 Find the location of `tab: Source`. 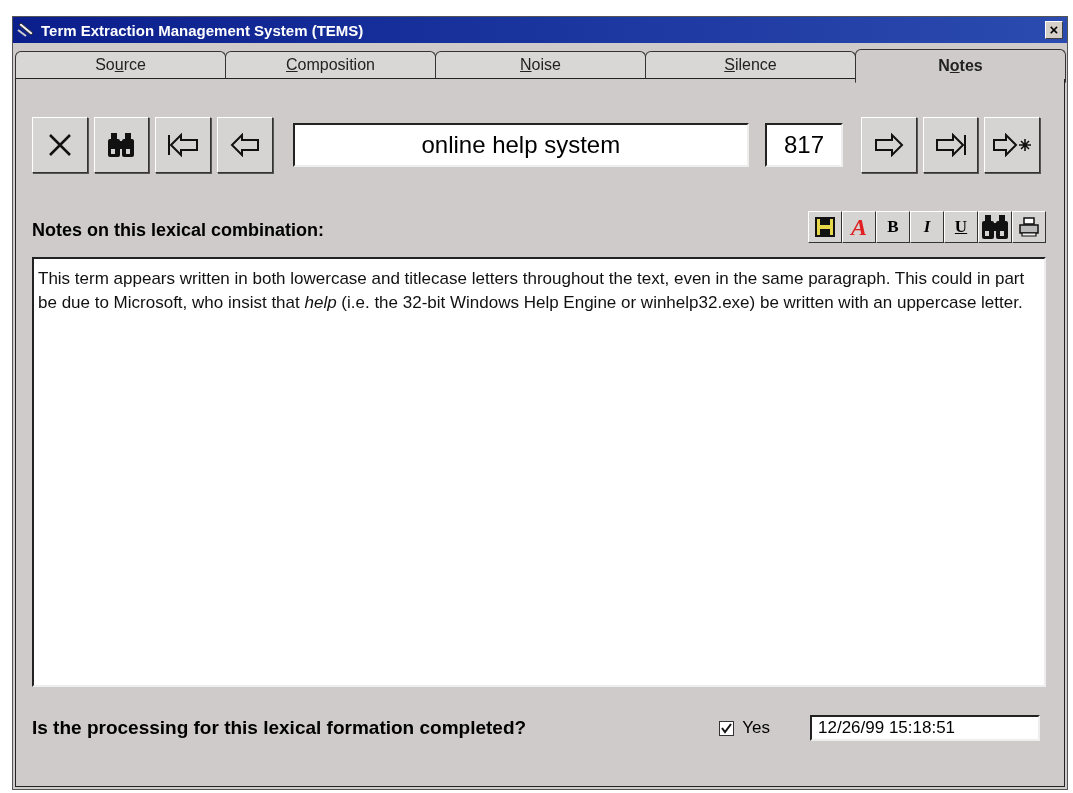

tab: Source is located at coordinates (120, 65).